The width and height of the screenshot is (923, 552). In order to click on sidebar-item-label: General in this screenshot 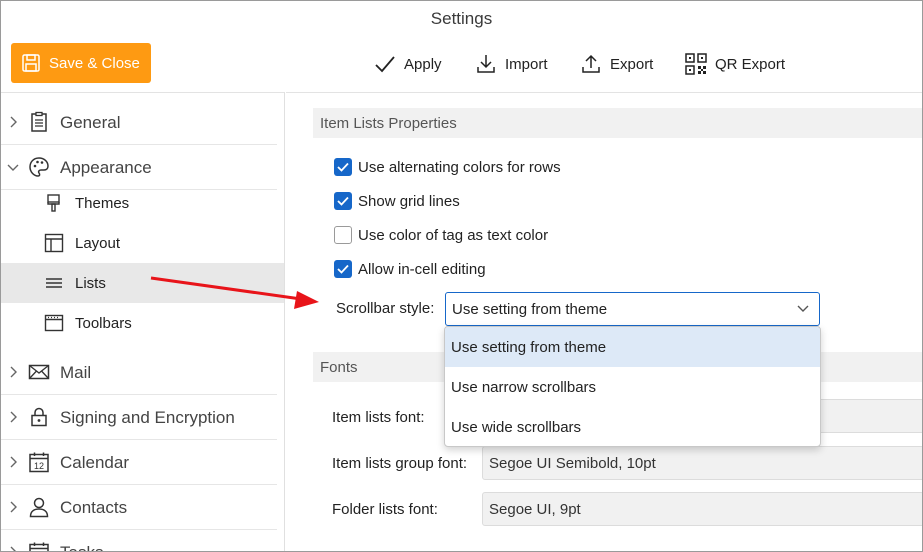, I will do `click(90, 122)`.